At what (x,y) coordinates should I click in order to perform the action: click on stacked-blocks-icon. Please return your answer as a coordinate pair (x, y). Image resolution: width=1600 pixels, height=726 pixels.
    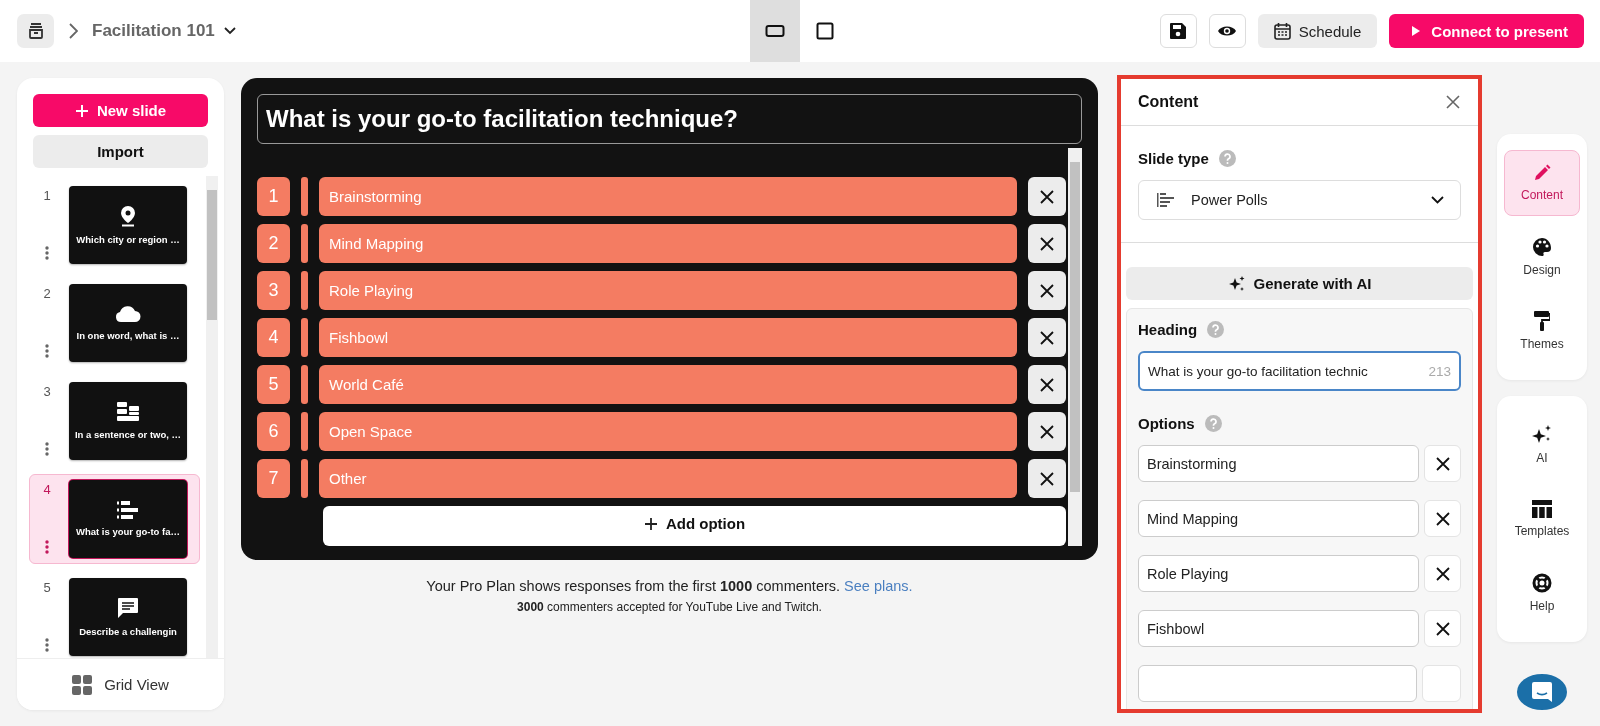
    Looking at the image, I should click on (128, 412).